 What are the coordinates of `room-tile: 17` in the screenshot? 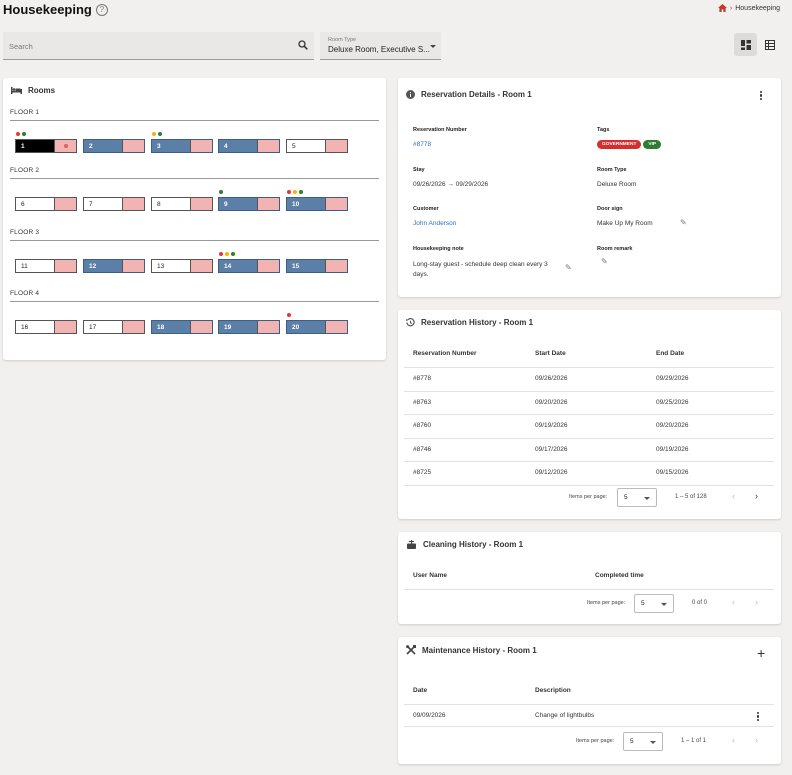 It's located at (114, 327).